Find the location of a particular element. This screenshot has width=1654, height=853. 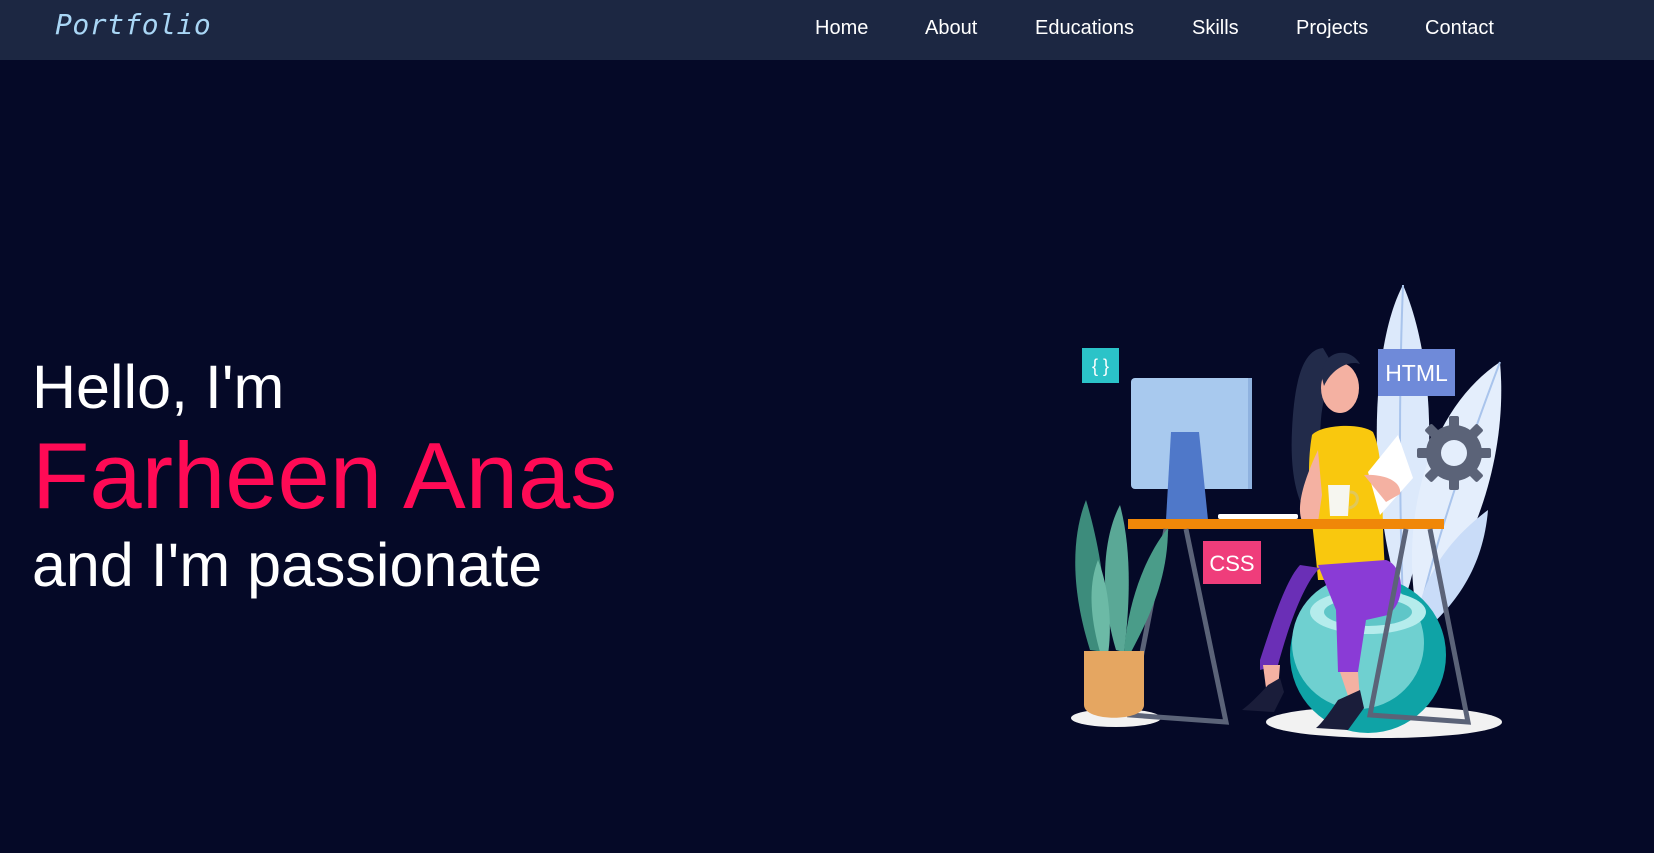

monitor is located at coordinates (1214, 449).